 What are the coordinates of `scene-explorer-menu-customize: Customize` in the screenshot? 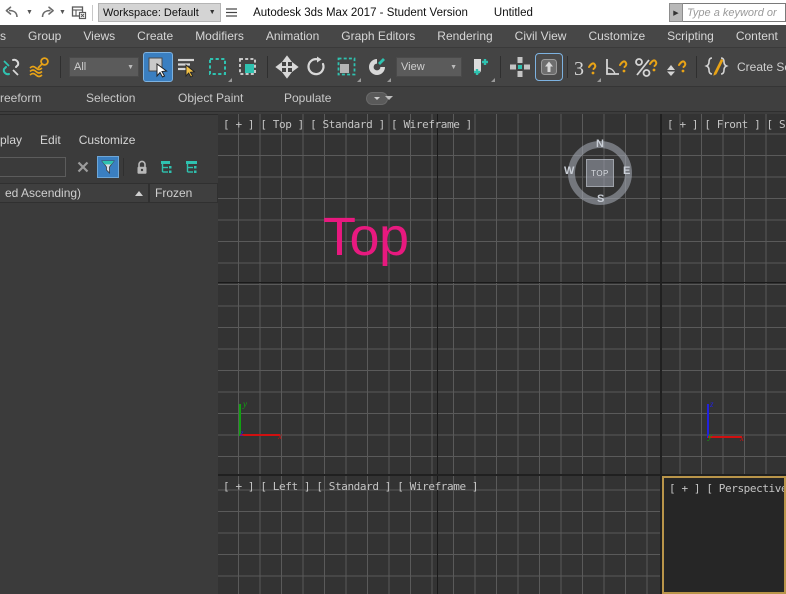 It's located at (107, 140).